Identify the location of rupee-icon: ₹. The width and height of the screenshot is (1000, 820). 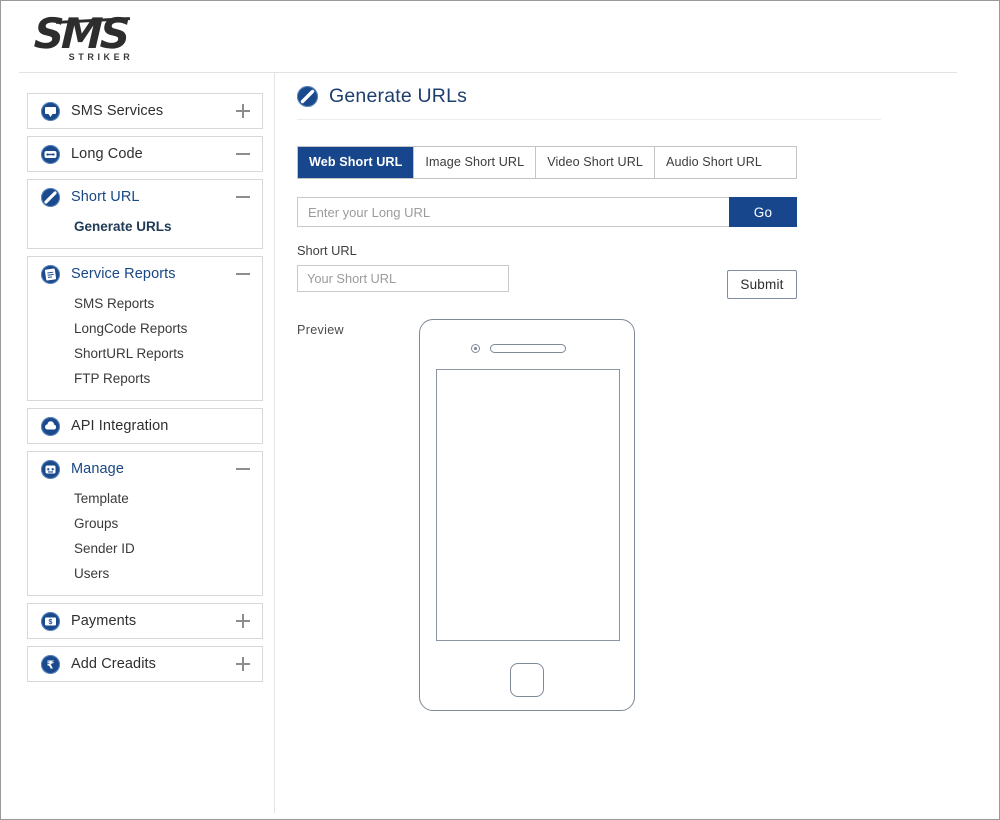
(50, 664).